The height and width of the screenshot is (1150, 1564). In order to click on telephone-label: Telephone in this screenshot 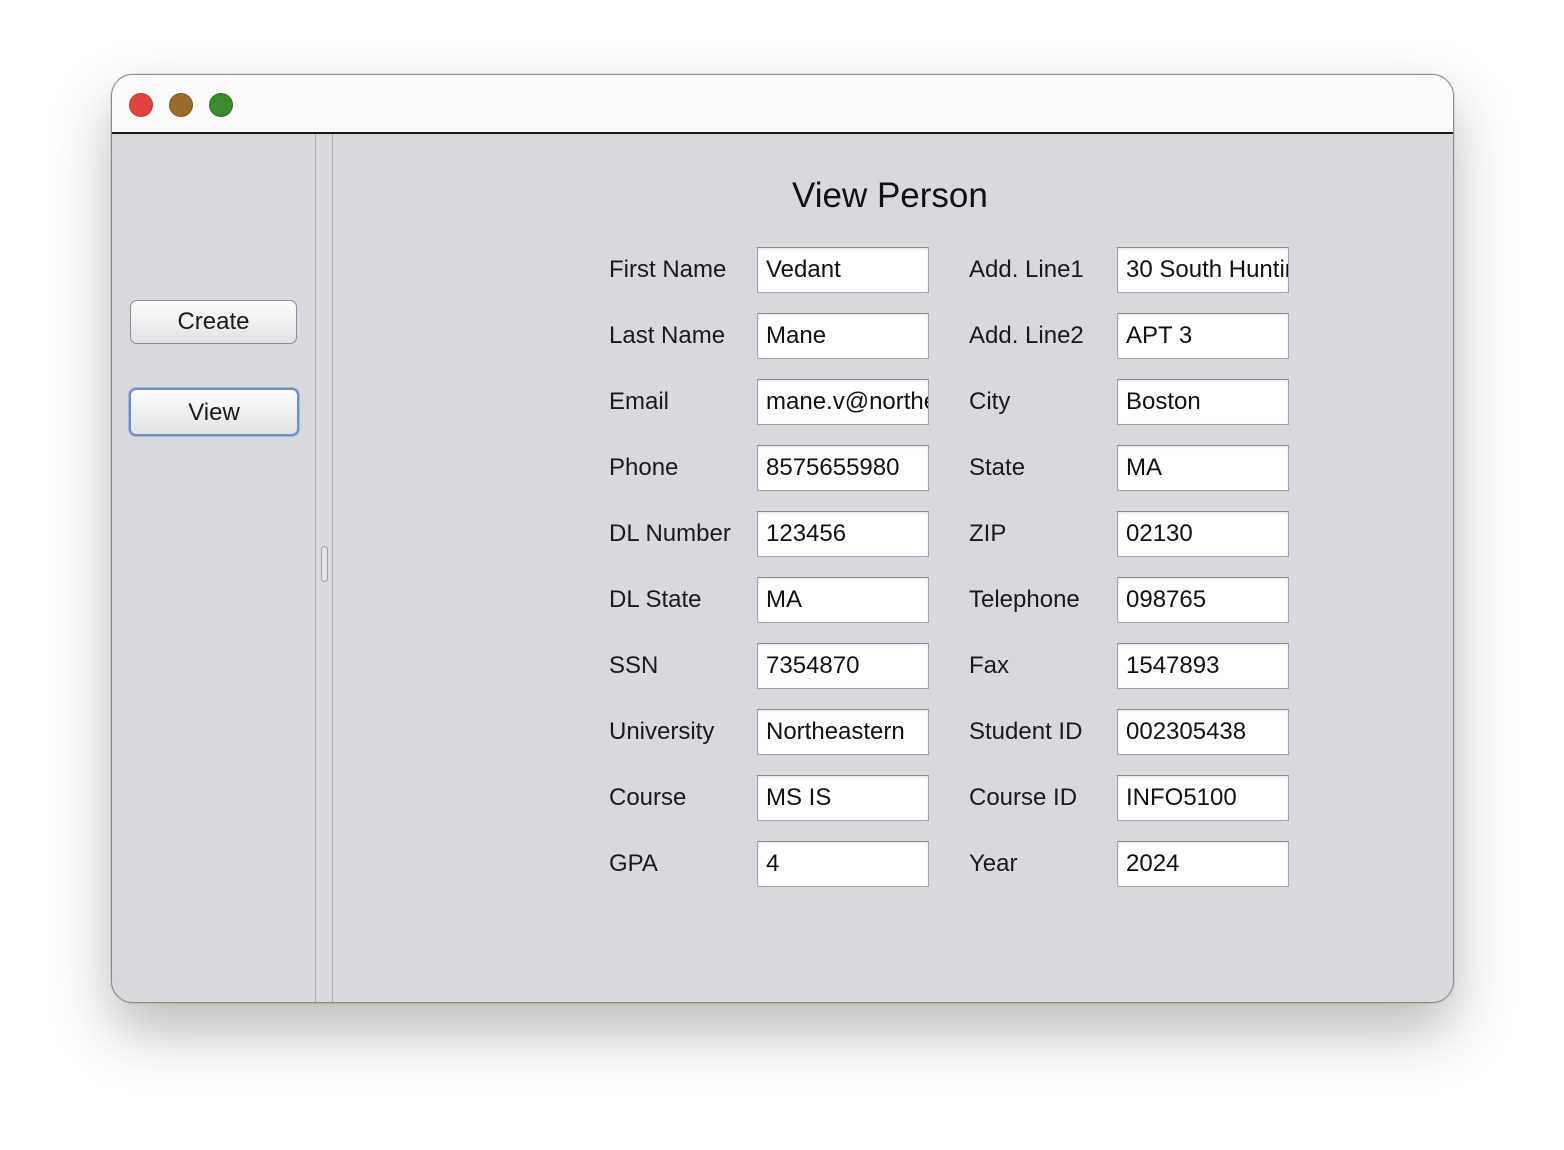, I will do `click(1024, 599)`.